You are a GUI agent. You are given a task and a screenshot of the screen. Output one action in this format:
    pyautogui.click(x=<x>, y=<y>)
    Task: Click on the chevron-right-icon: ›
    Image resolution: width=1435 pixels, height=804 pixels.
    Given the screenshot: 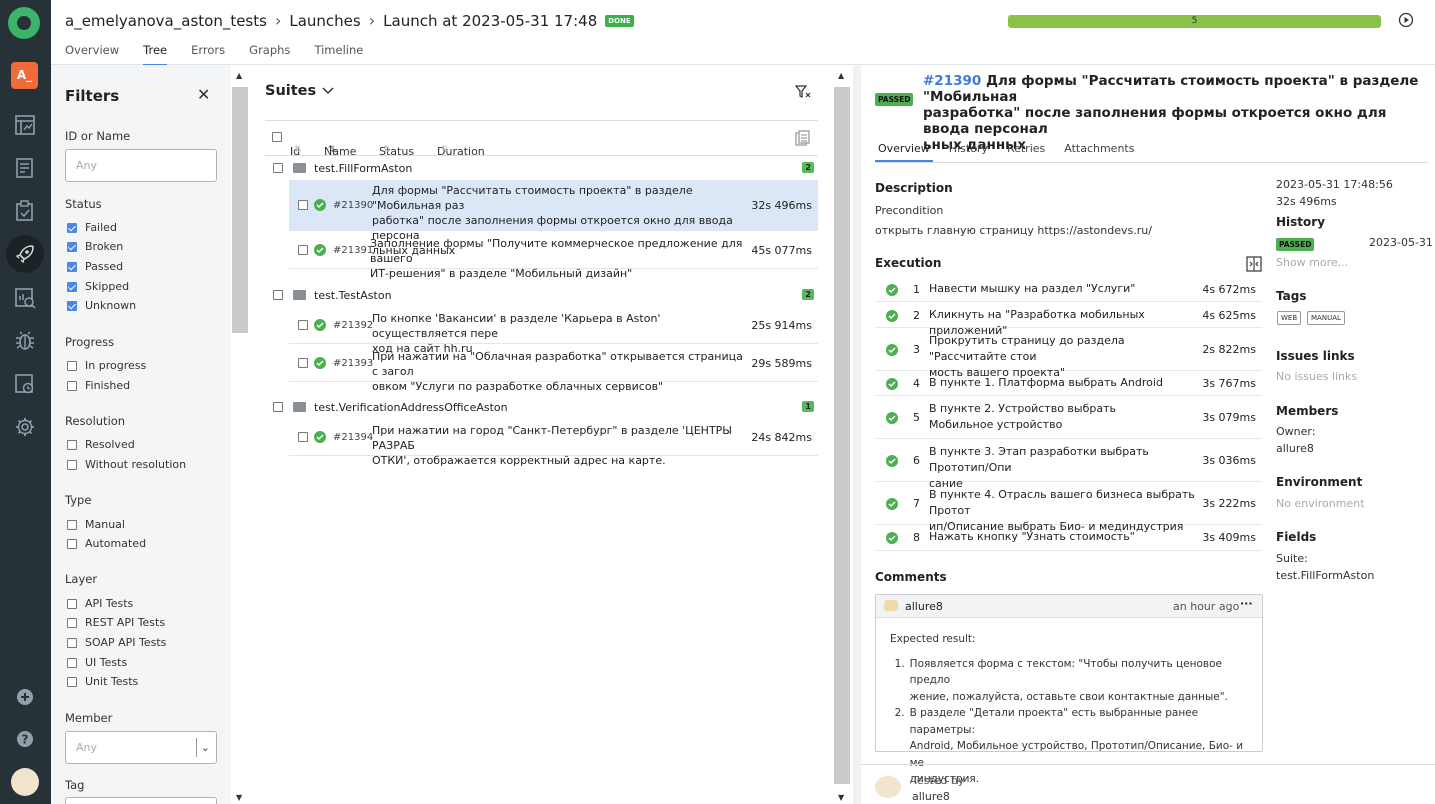 What is the action you would take?
    pyautogui.click(x=278, y=20)
    